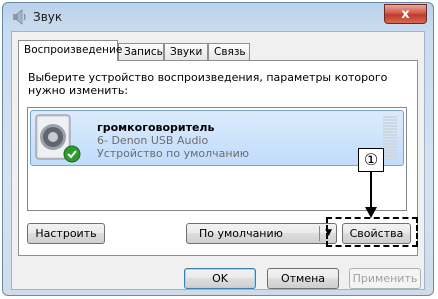 This screenshot has width=438, height=299. I want to click on tab-playback: Воспроизведение, so click(70, 50).